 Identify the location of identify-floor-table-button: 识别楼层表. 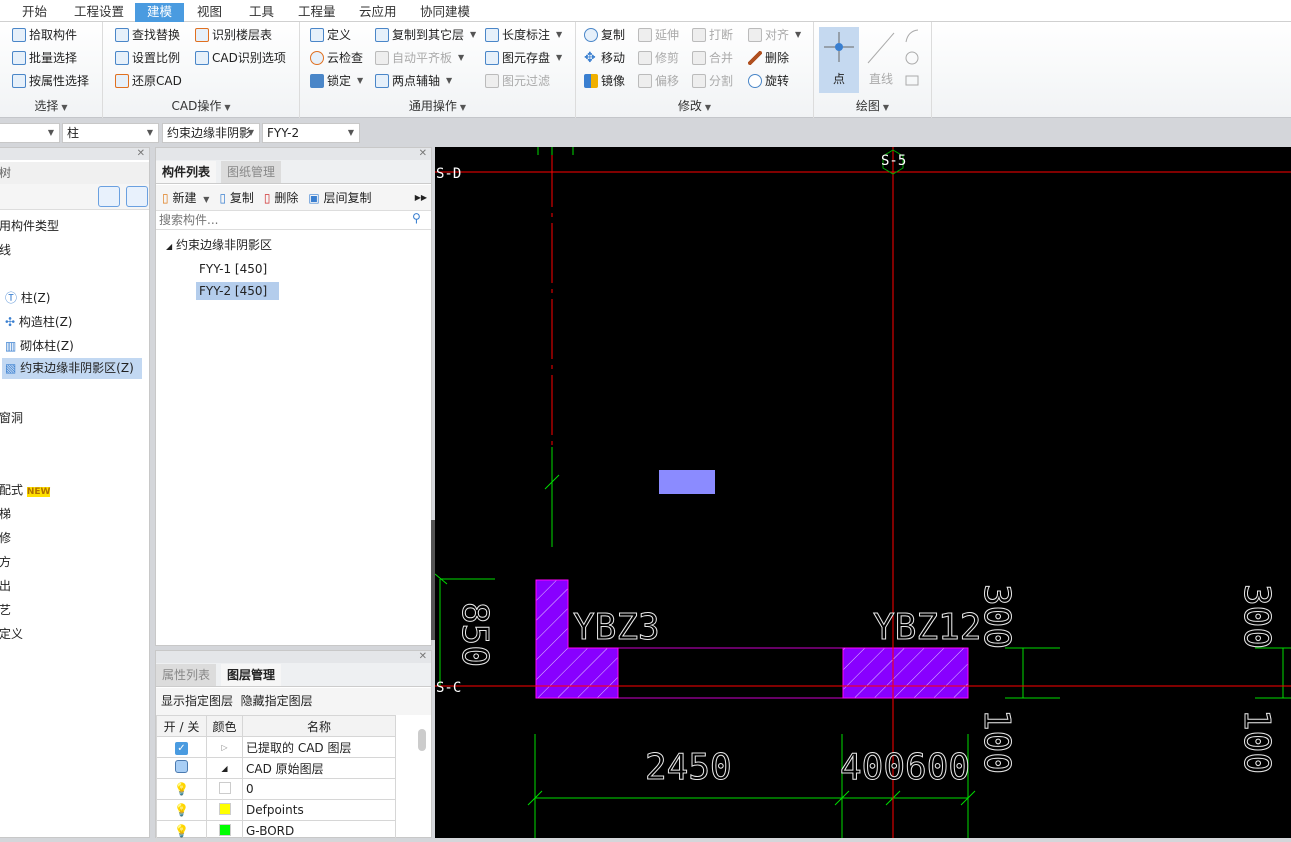
(233, 35).